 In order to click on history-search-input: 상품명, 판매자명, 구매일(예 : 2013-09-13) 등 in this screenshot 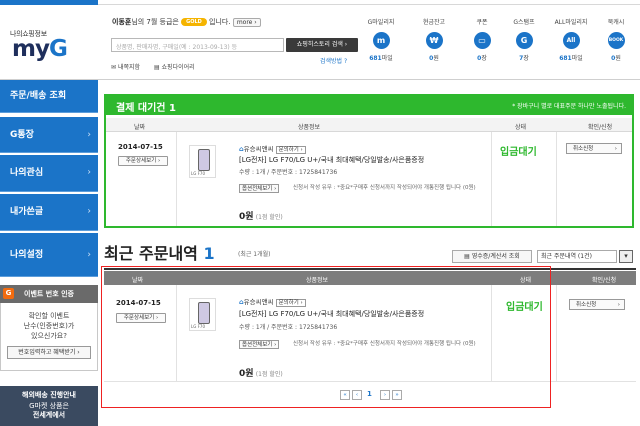, I will do `click(197, 45)`.